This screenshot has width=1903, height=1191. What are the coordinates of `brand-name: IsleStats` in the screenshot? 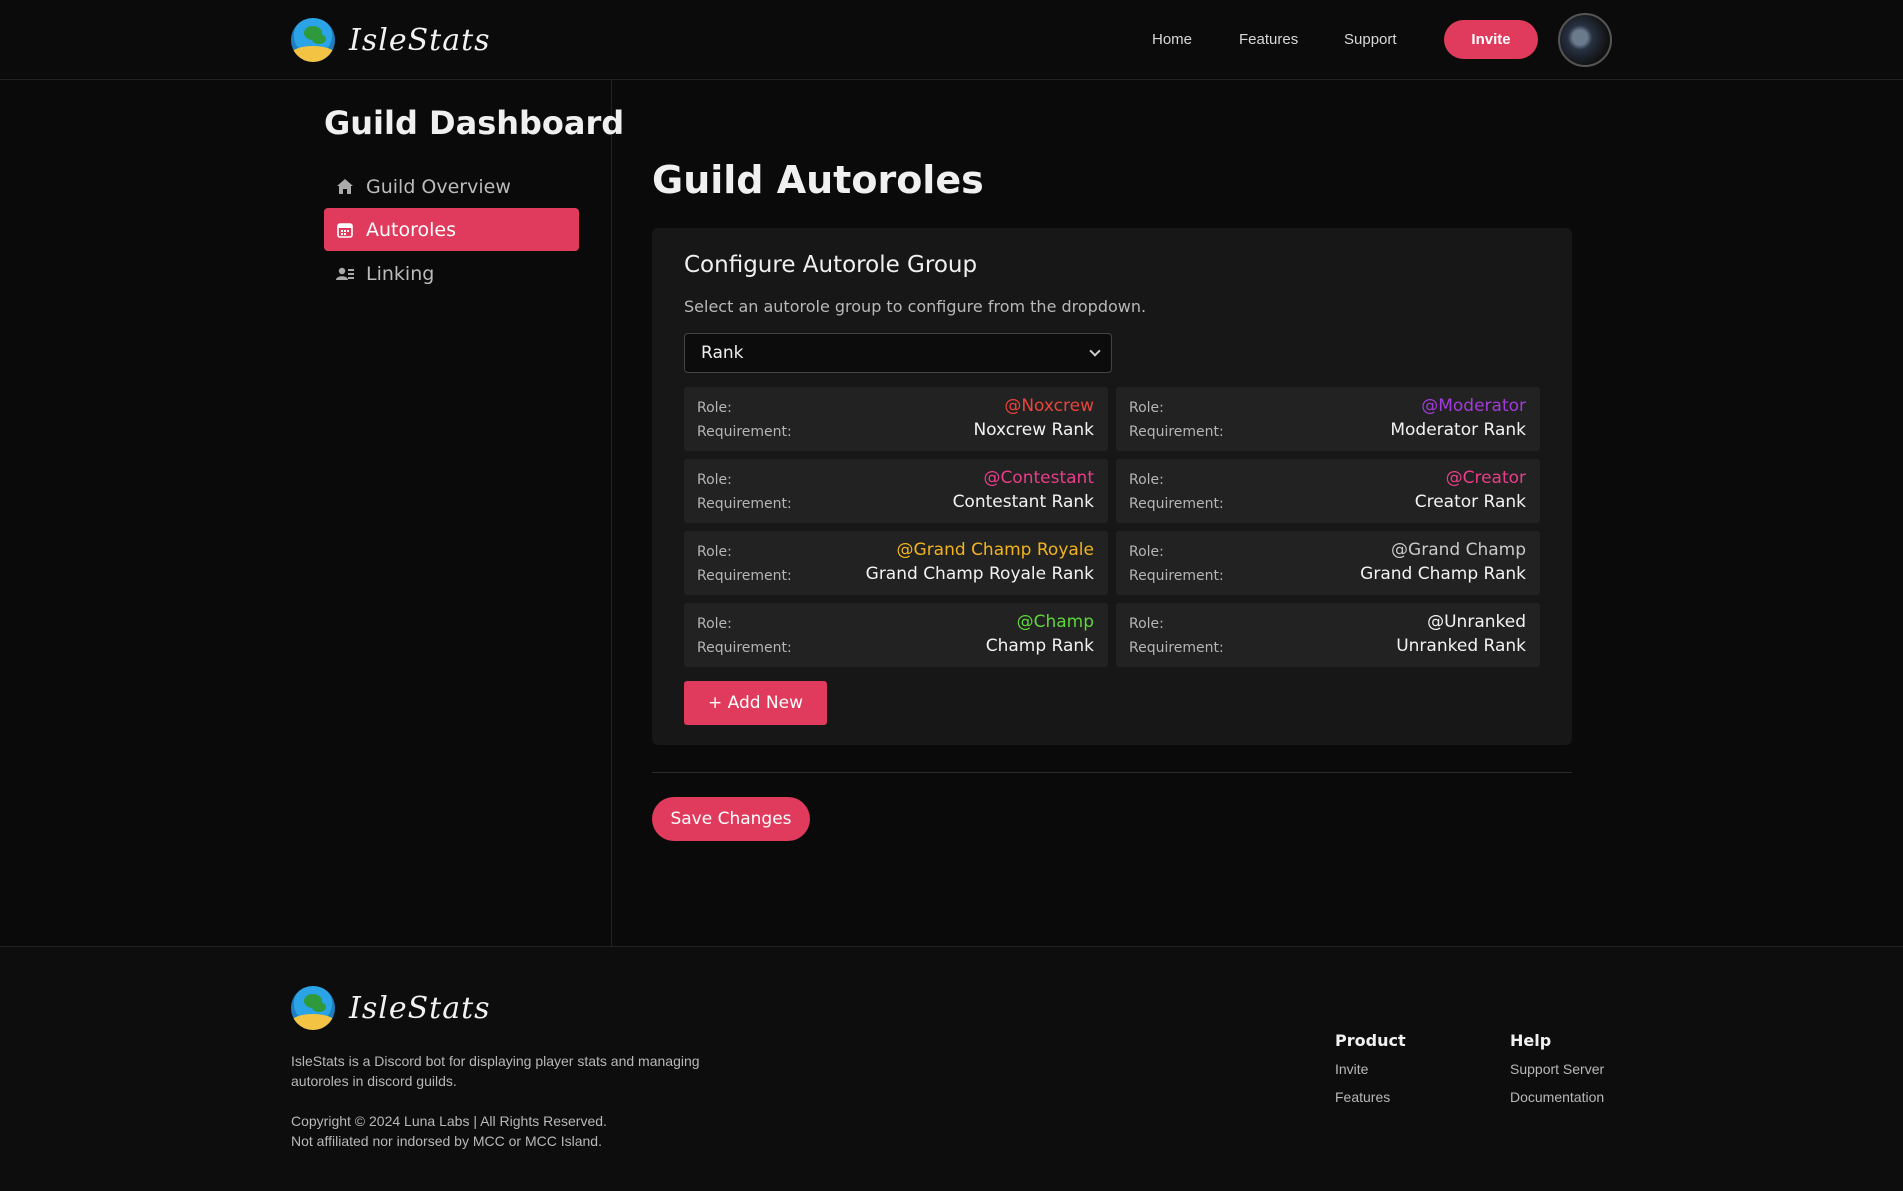 It's located at (420, 40).